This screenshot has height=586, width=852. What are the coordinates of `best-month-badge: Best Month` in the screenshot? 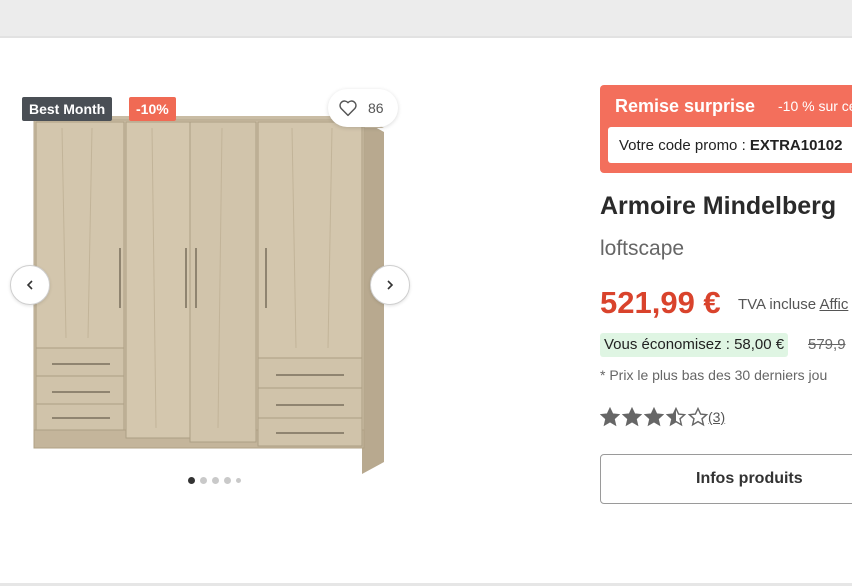 It's located at (67, 109).